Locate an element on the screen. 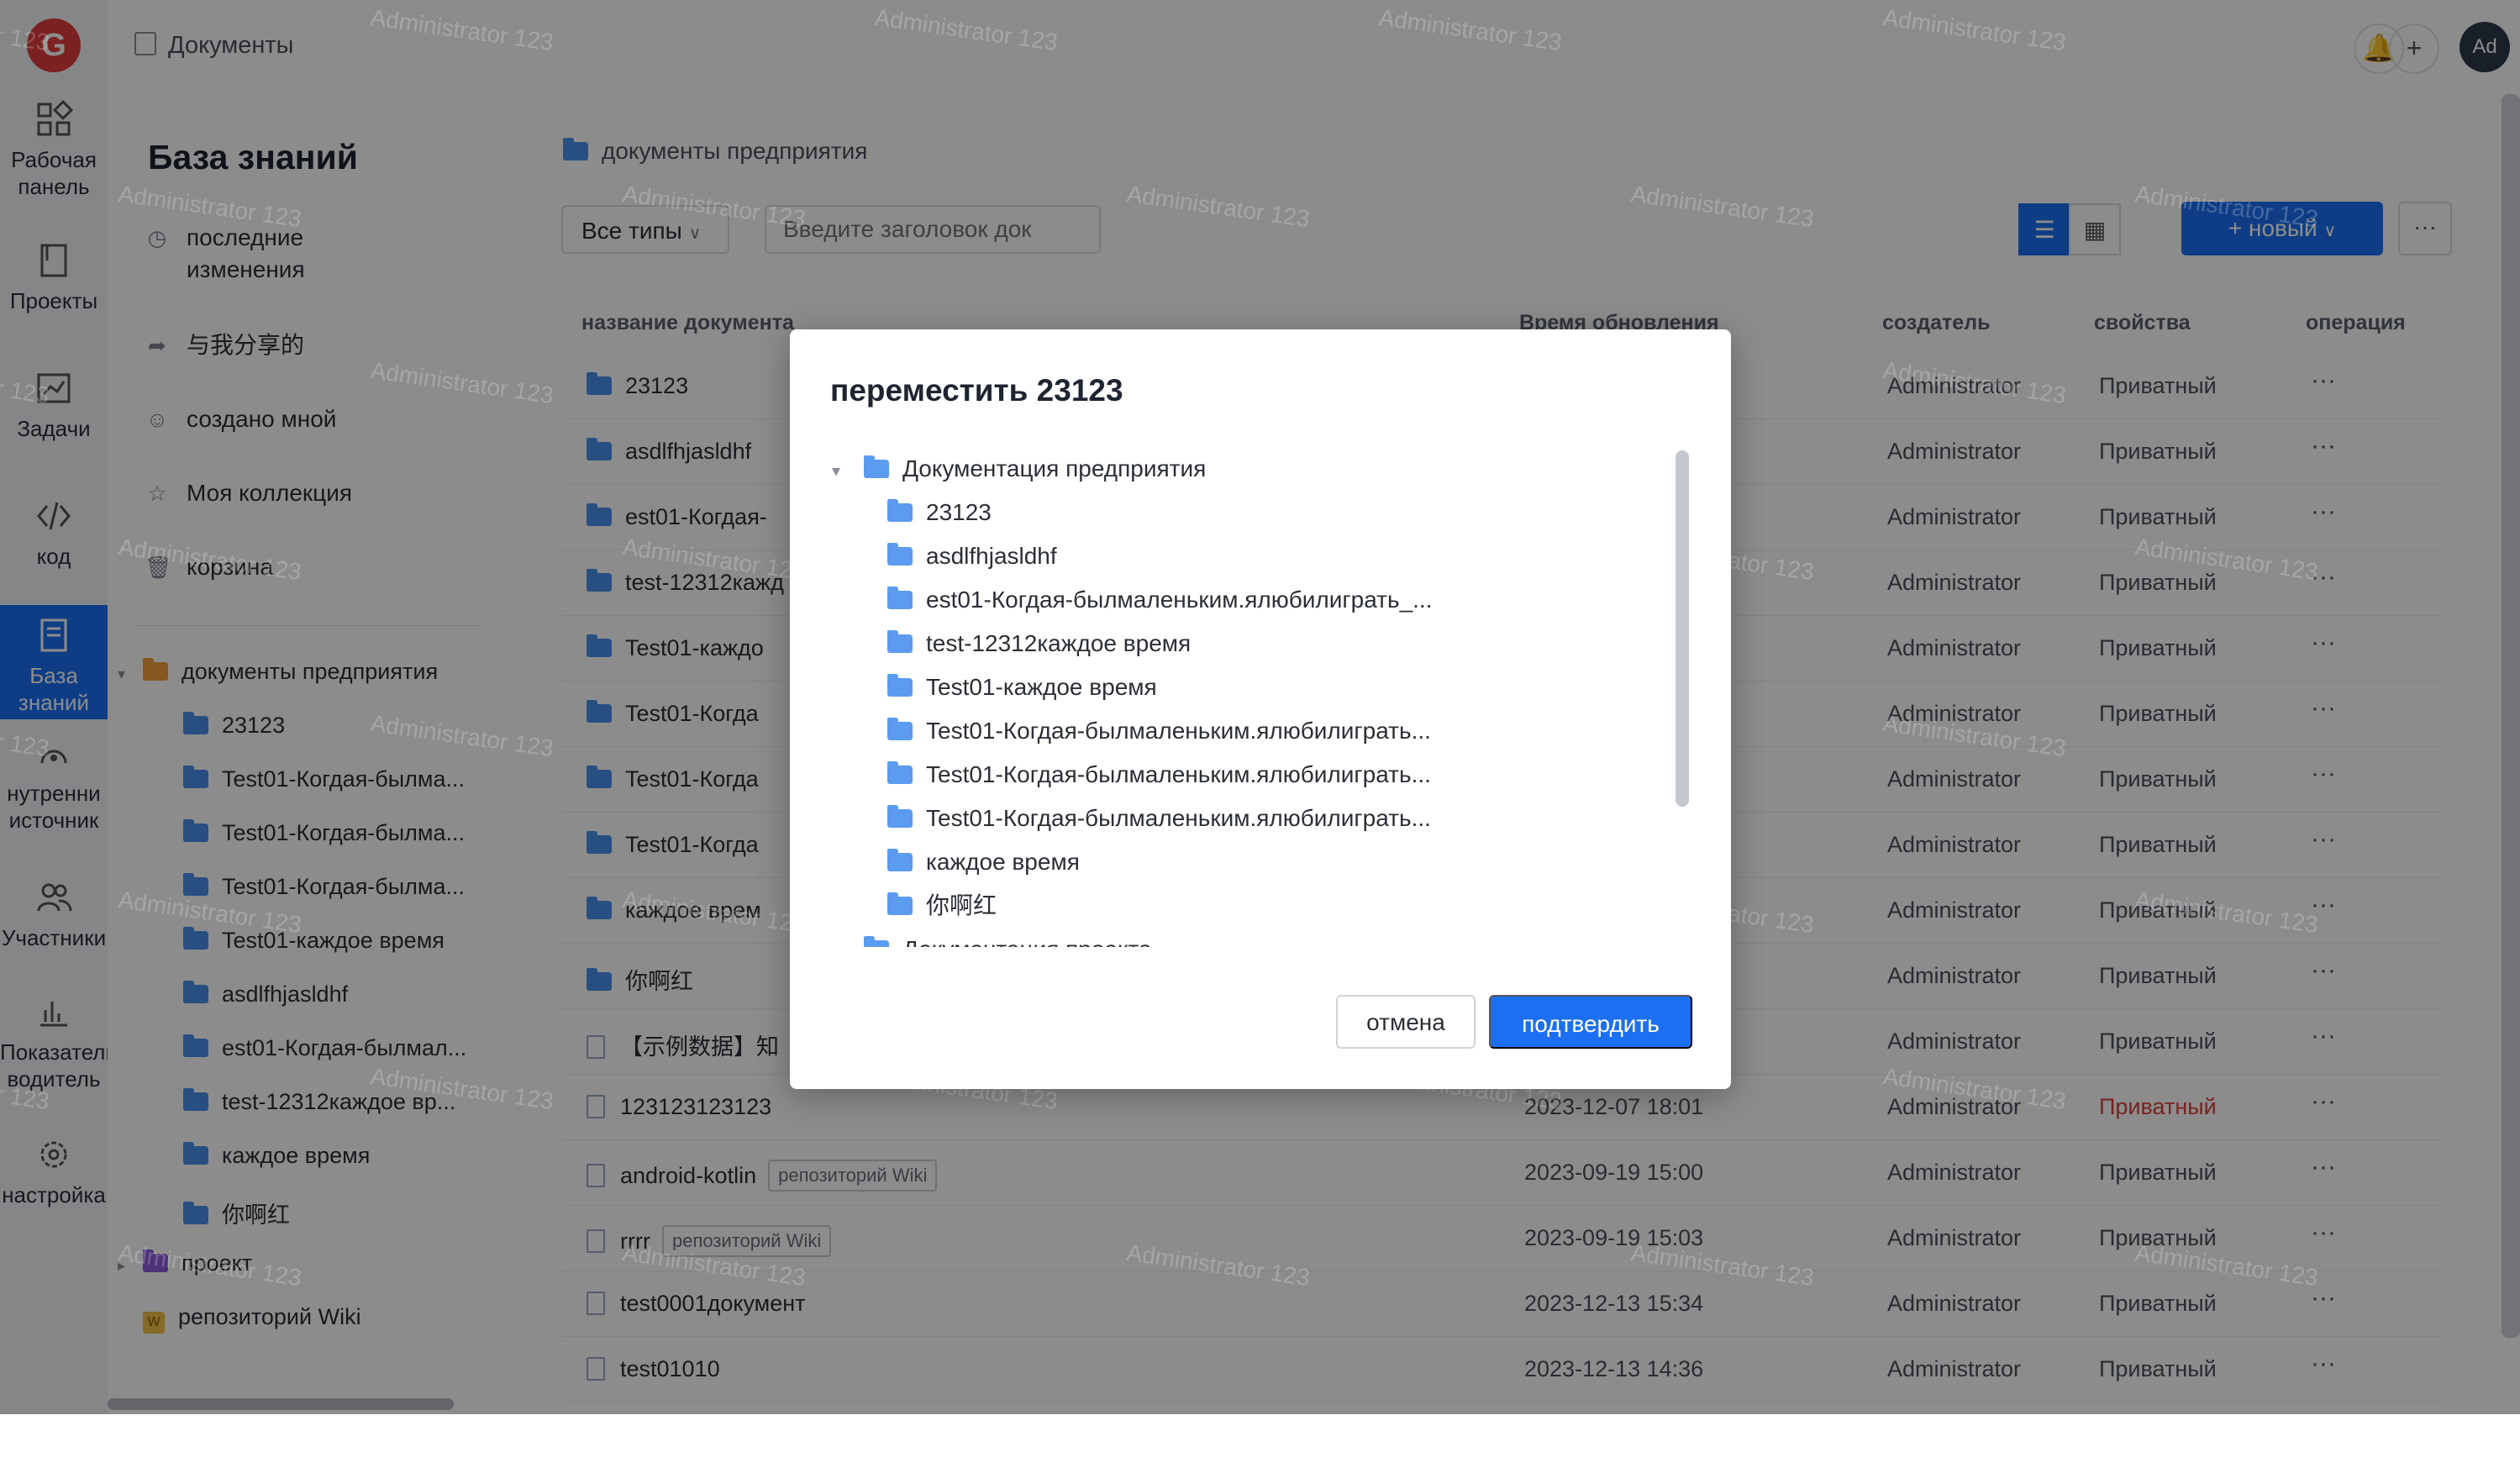 Image resolution: width=2520 pixels, height=1468 pixels. tree-node: asdlfhjasldhf is located at coordinates (972, 556).